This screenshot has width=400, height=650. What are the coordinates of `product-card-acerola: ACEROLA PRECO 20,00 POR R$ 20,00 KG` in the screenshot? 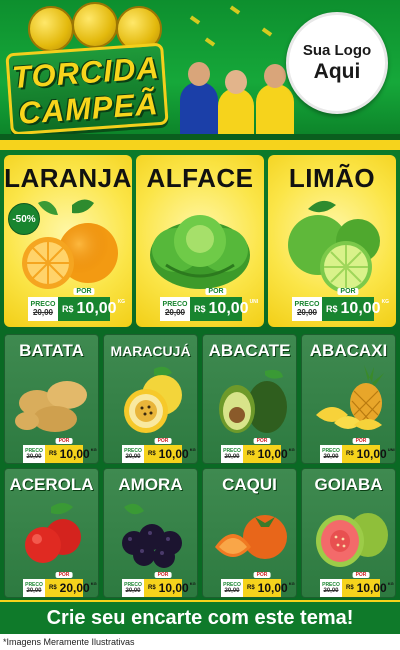 It's located at (51, 533).